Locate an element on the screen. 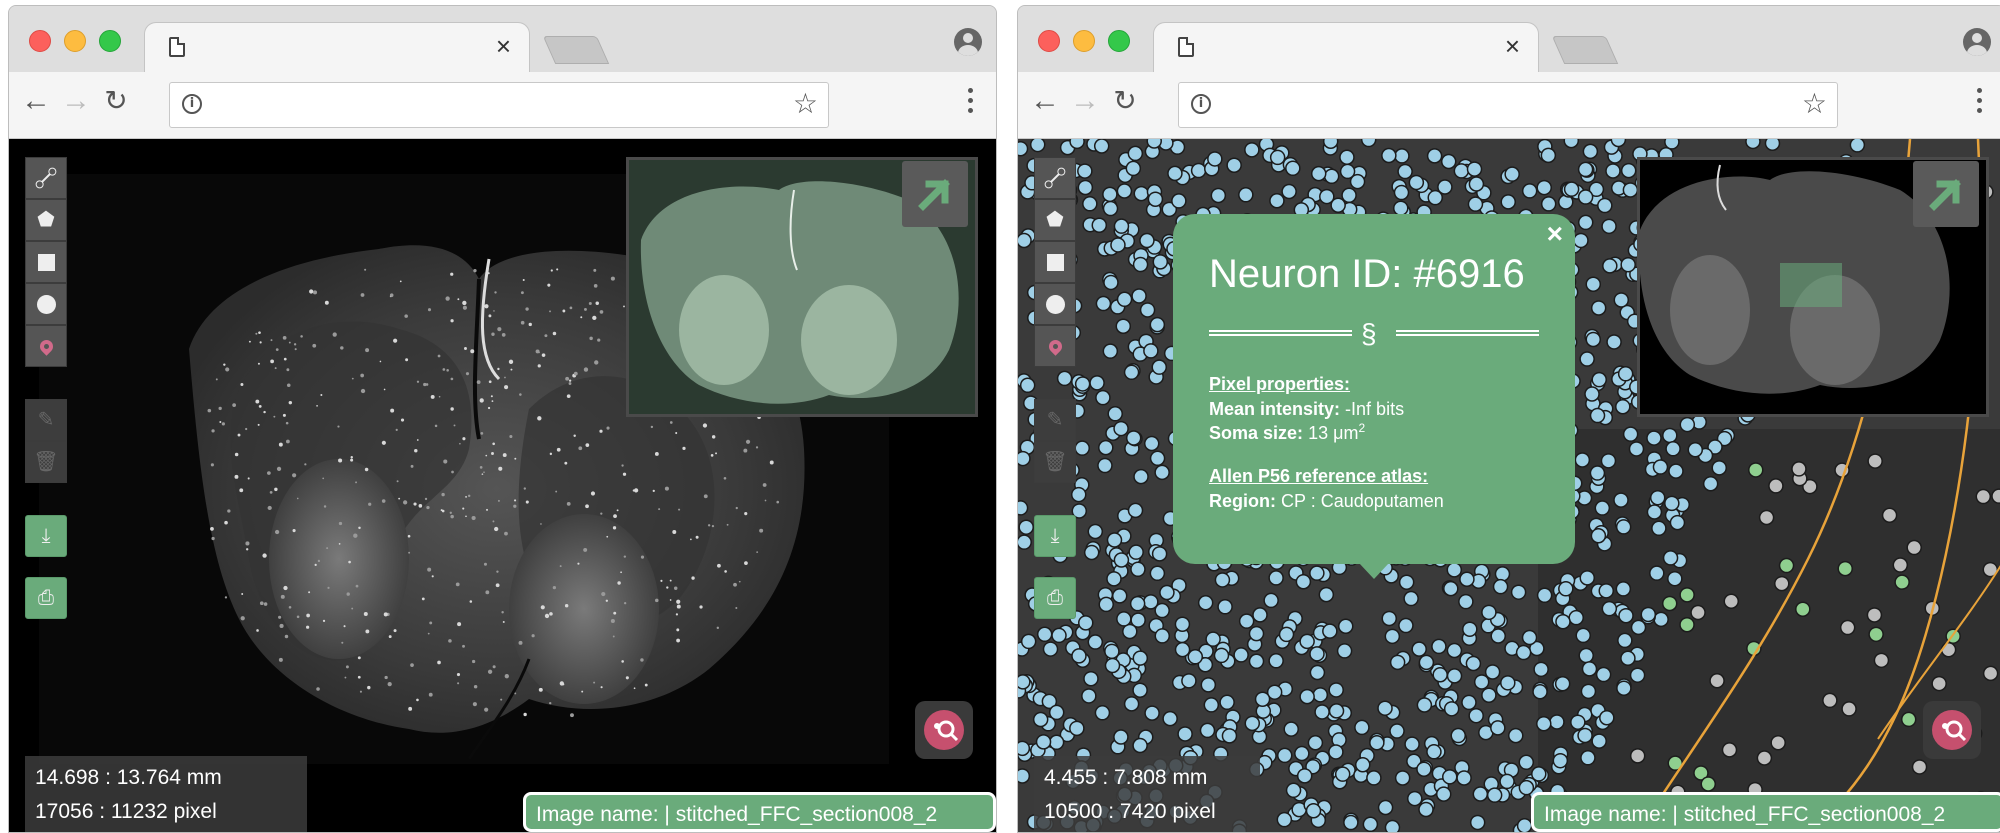  minimize-window-button is located at coordinates (1084, 41).